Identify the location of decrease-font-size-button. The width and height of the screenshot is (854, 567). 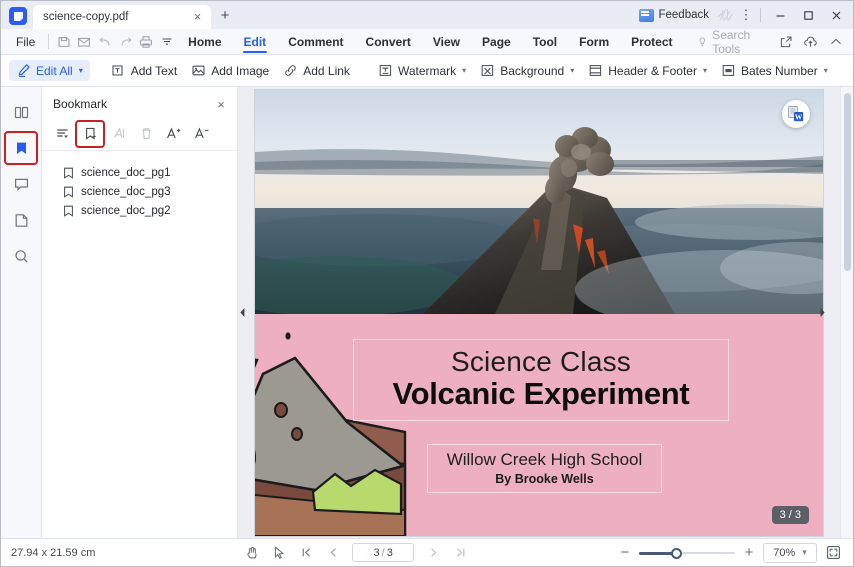
(202, 134).